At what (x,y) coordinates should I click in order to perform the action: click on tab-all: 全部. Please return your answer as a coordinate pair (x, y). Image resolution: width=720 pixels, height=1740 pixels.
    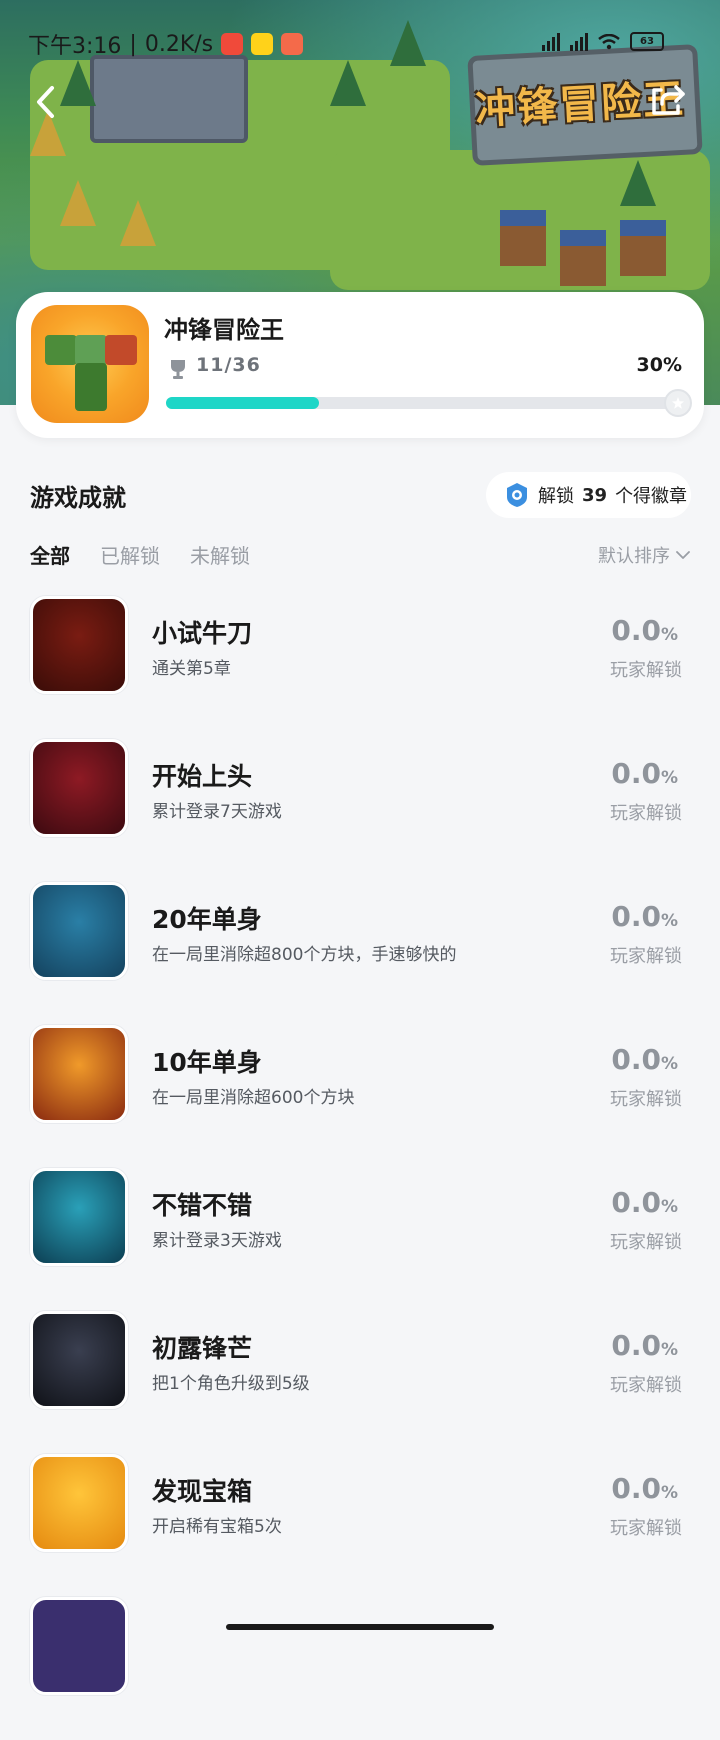
    Looking at the image, I should click on (50, 554).